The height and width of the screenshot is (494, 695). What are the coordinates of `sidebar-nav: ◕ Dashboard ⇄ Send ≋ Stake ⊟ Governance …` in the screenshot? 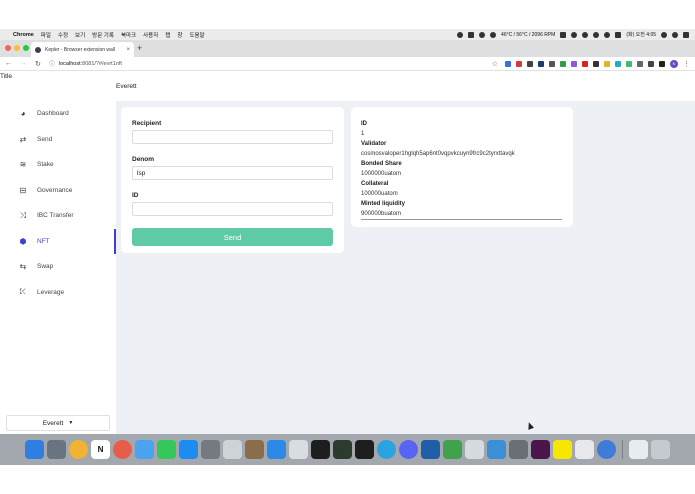 It's located at (58, 203).